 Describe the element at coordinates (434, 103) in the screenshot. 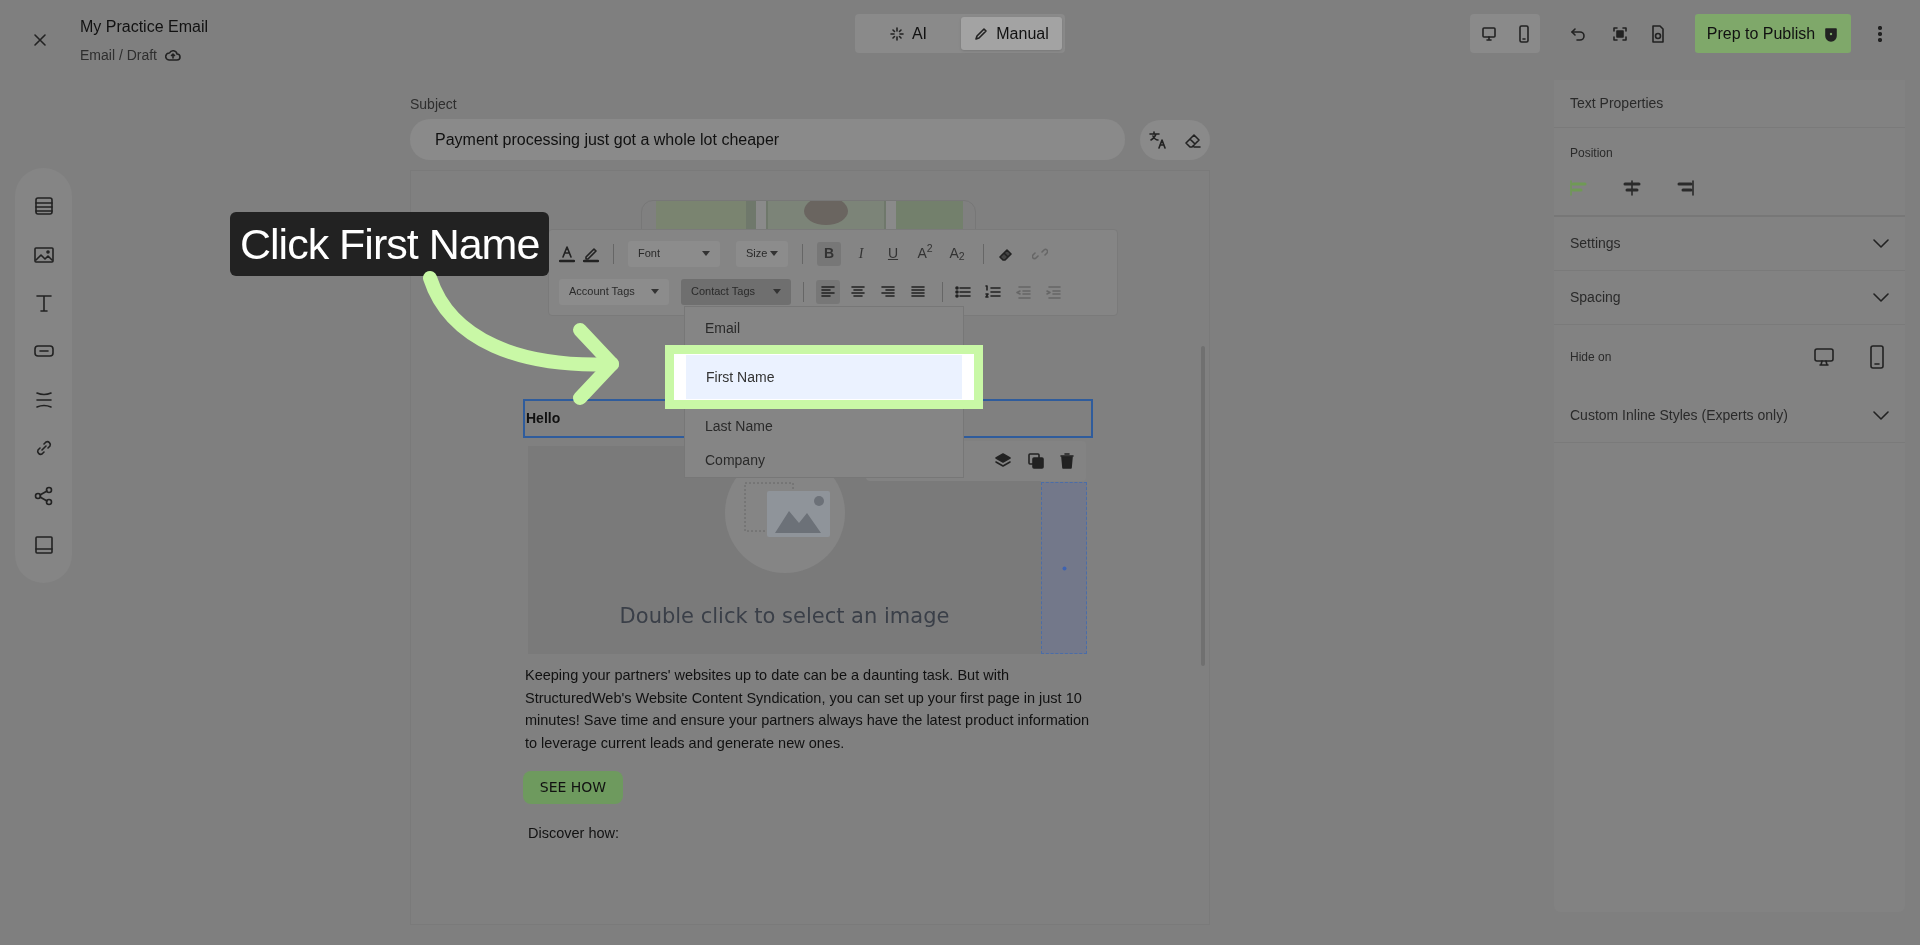

I see `subject-label: Subject` at that location.